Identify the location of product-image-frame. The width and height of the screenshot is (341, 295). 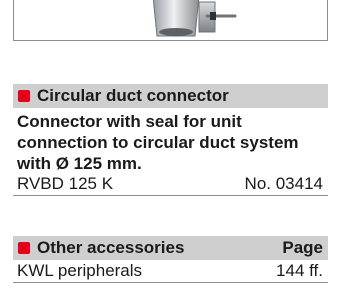
(170, 20).